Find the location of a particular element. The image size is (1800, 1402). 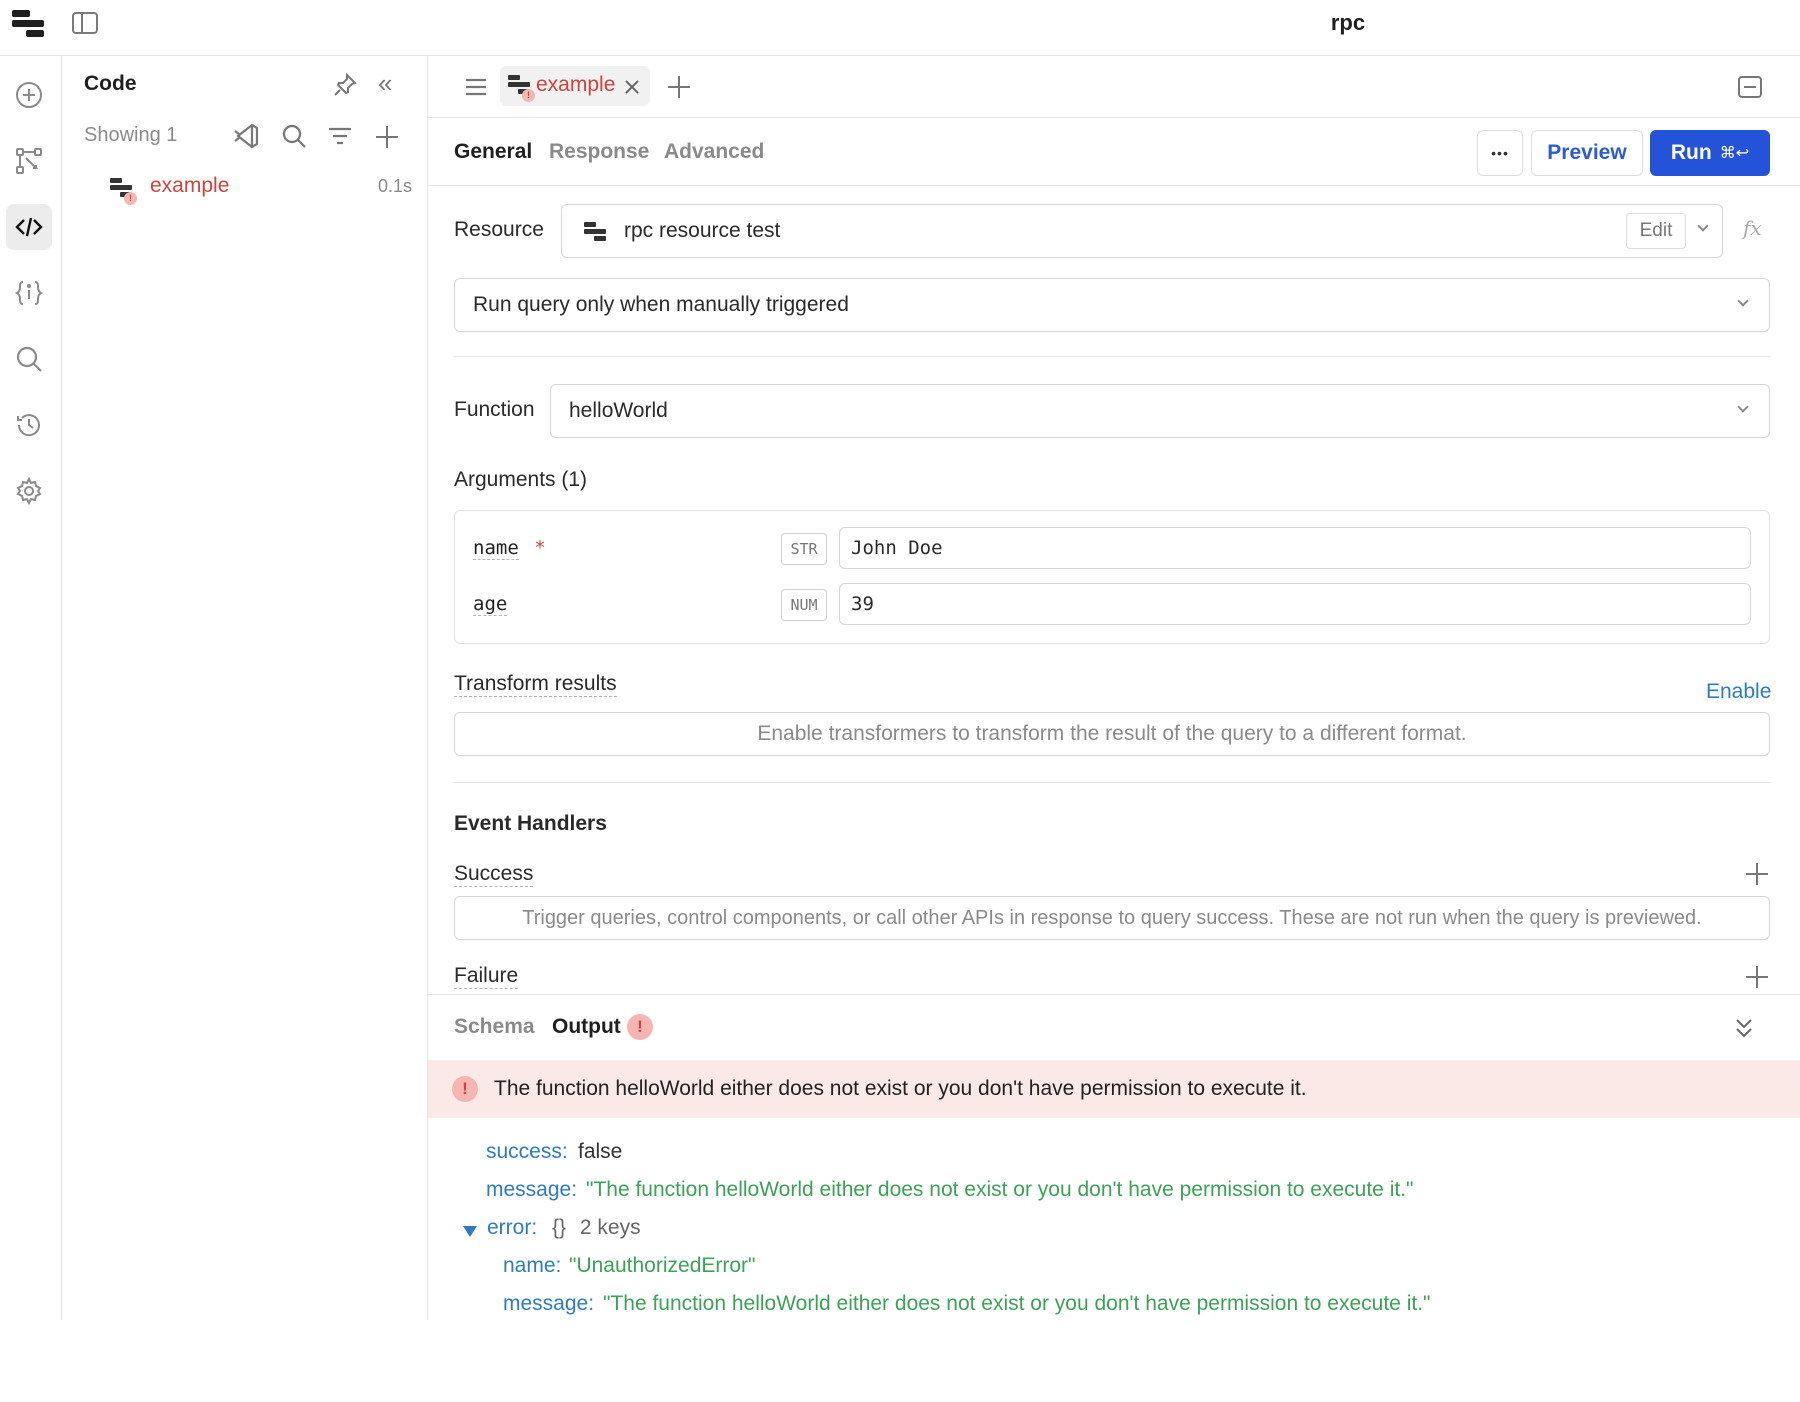

vscode-icon is located at coordinates (246, 136).